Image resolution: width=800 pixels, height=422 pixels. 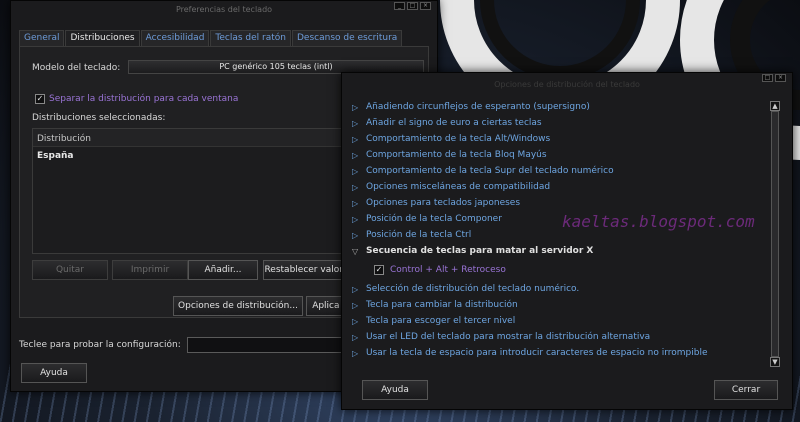 I want to click on option-group: ▷ Tecla para escoger el tercer nivel, so click(x=560, y=321).